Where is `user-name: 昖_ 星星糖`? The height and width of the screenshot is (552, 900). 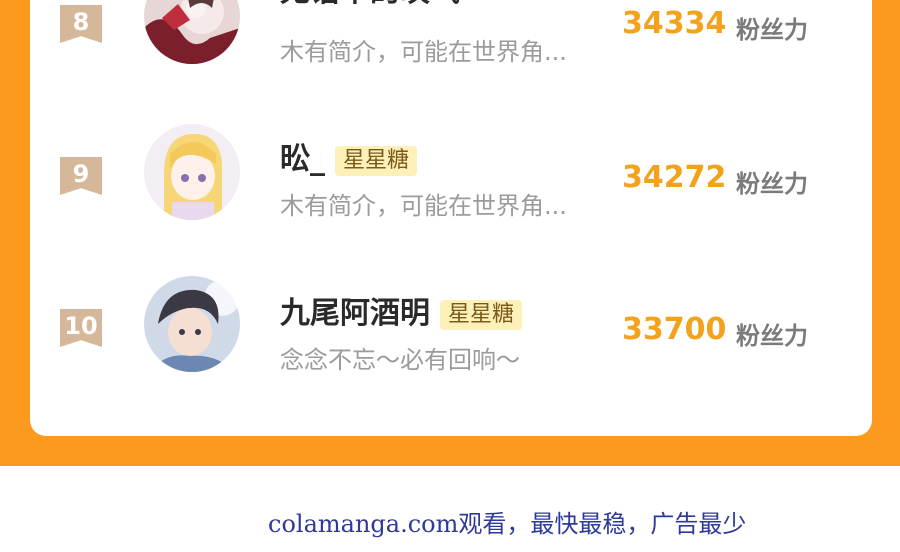
user-name: 昖_ 星星糖 is located at coordinates (349, 156).